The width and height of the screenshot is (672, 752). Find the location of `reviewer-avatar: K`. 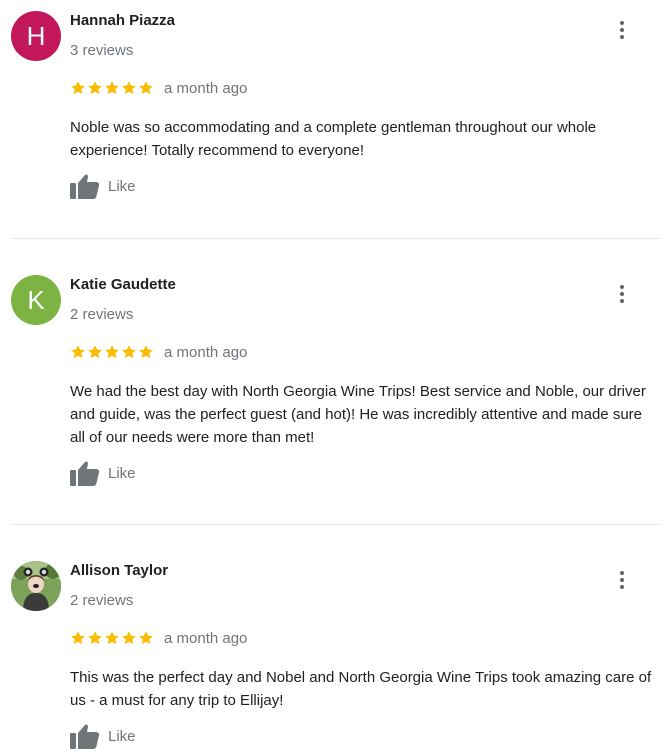

reviewer-avatar: K is located at coordinates (36, 300).